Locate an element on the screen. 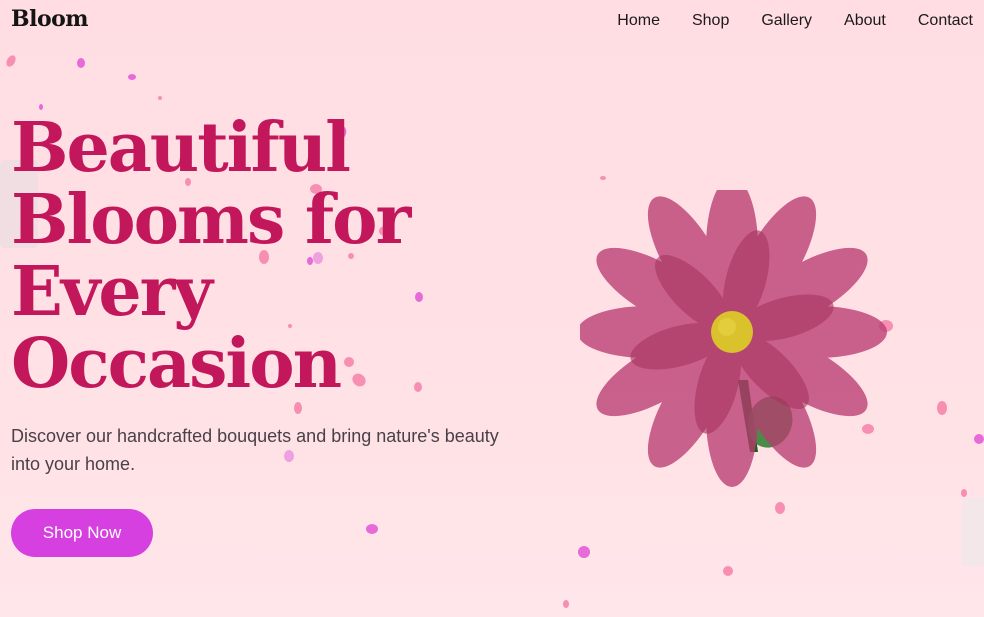 The height and width of the screenshot is (617, 984). nav-link-shop: Shop is located at coordinates (710, 21).